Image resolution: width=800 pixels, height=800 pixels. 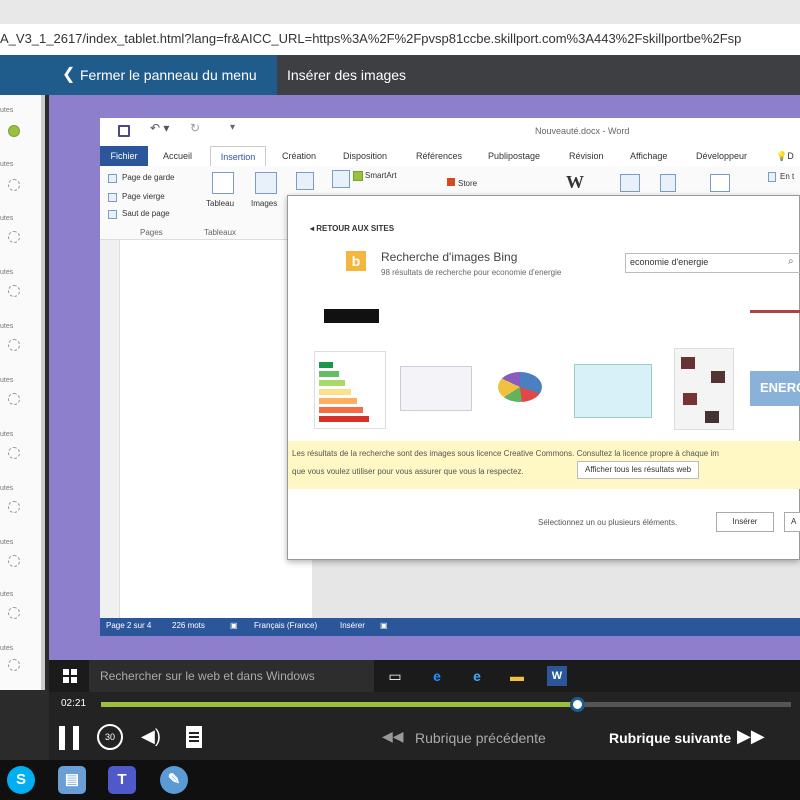 What do you see at coordinates (216, 429) in the screenshot?
I see `document-page` at bounding box center [216, 429].